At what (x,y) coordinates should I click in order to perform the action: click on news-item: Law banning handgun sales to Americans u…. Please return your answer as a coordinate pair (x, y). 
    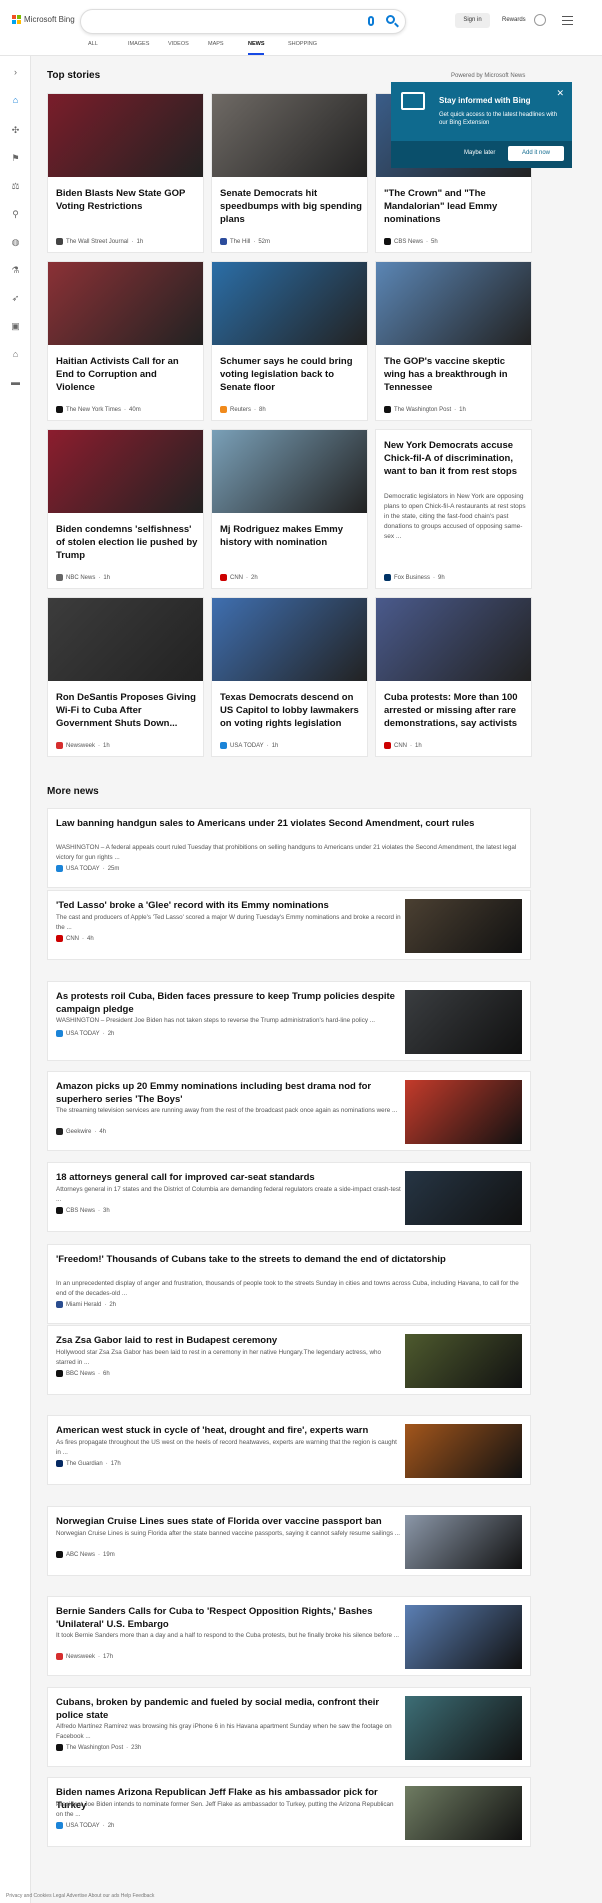
    Looking at the image, I should click on (289, 848).